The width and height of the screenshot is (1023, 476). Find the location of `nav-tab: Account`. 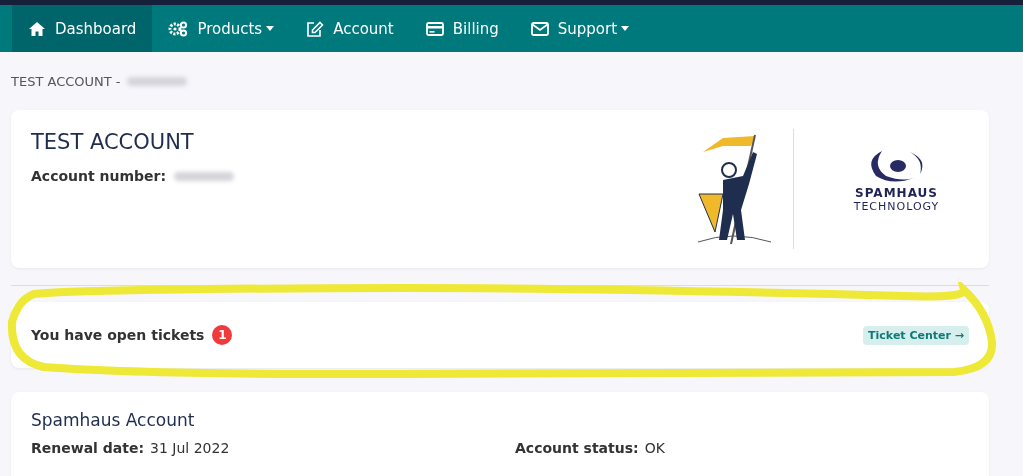

nav-tab: Account is located at coordinates (350, 28).